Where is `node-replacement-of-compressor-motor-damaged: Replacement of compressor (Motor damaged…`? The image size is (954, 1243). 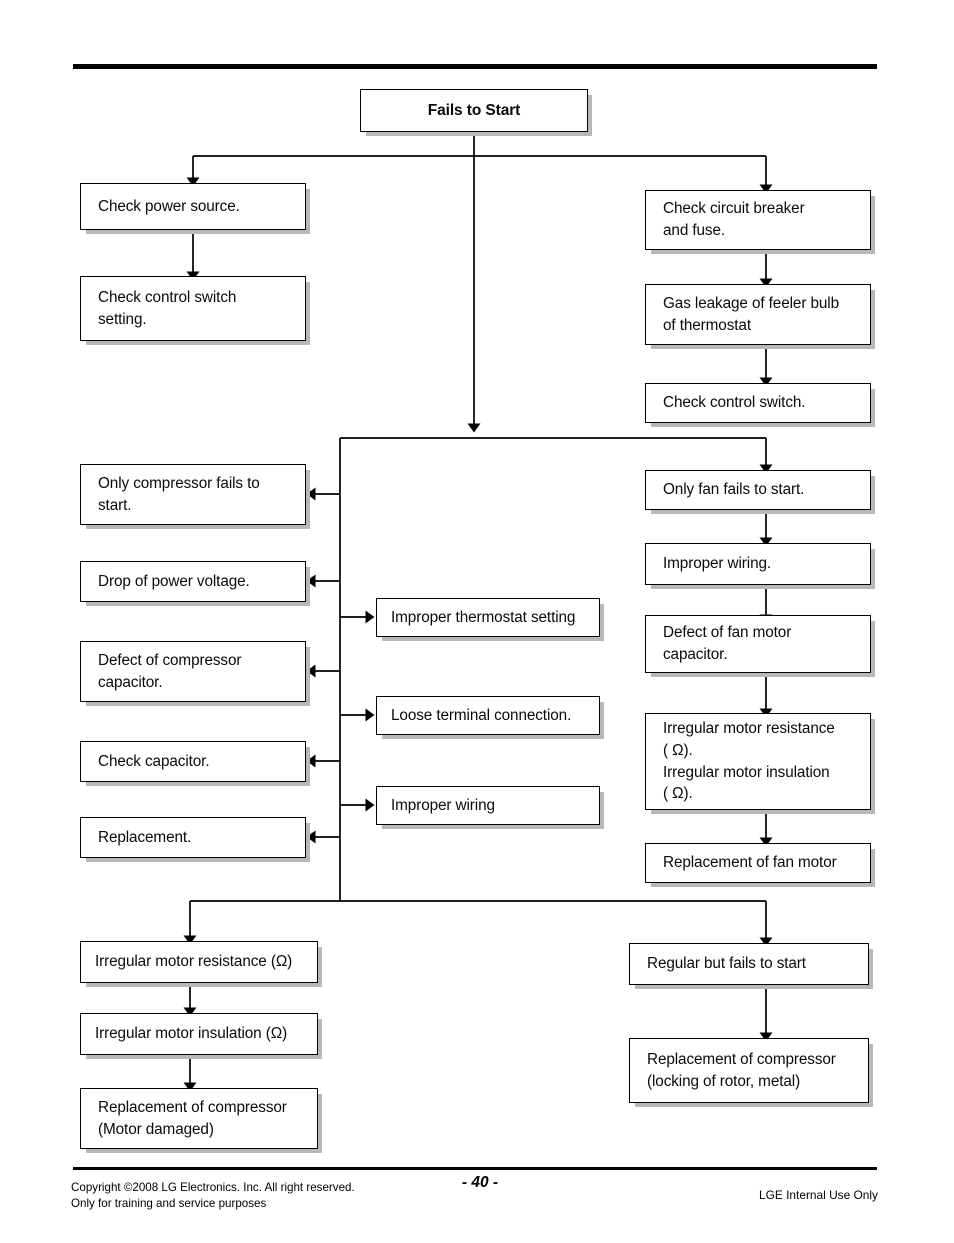 node-replacement-of-compressor-motor-damaged: Replacement of compressor (Motor damaged… is located at coordinates (199, 1118).